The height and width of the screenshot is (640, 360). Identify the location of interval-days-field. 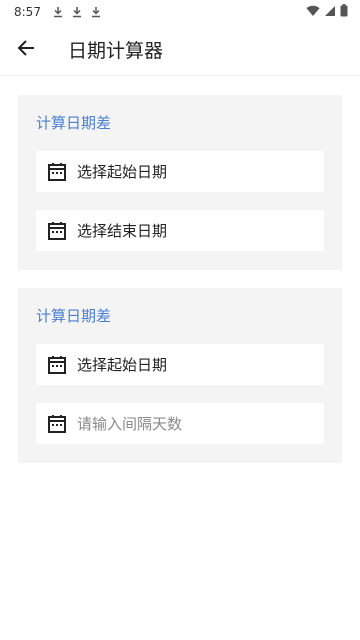
(180, 423).